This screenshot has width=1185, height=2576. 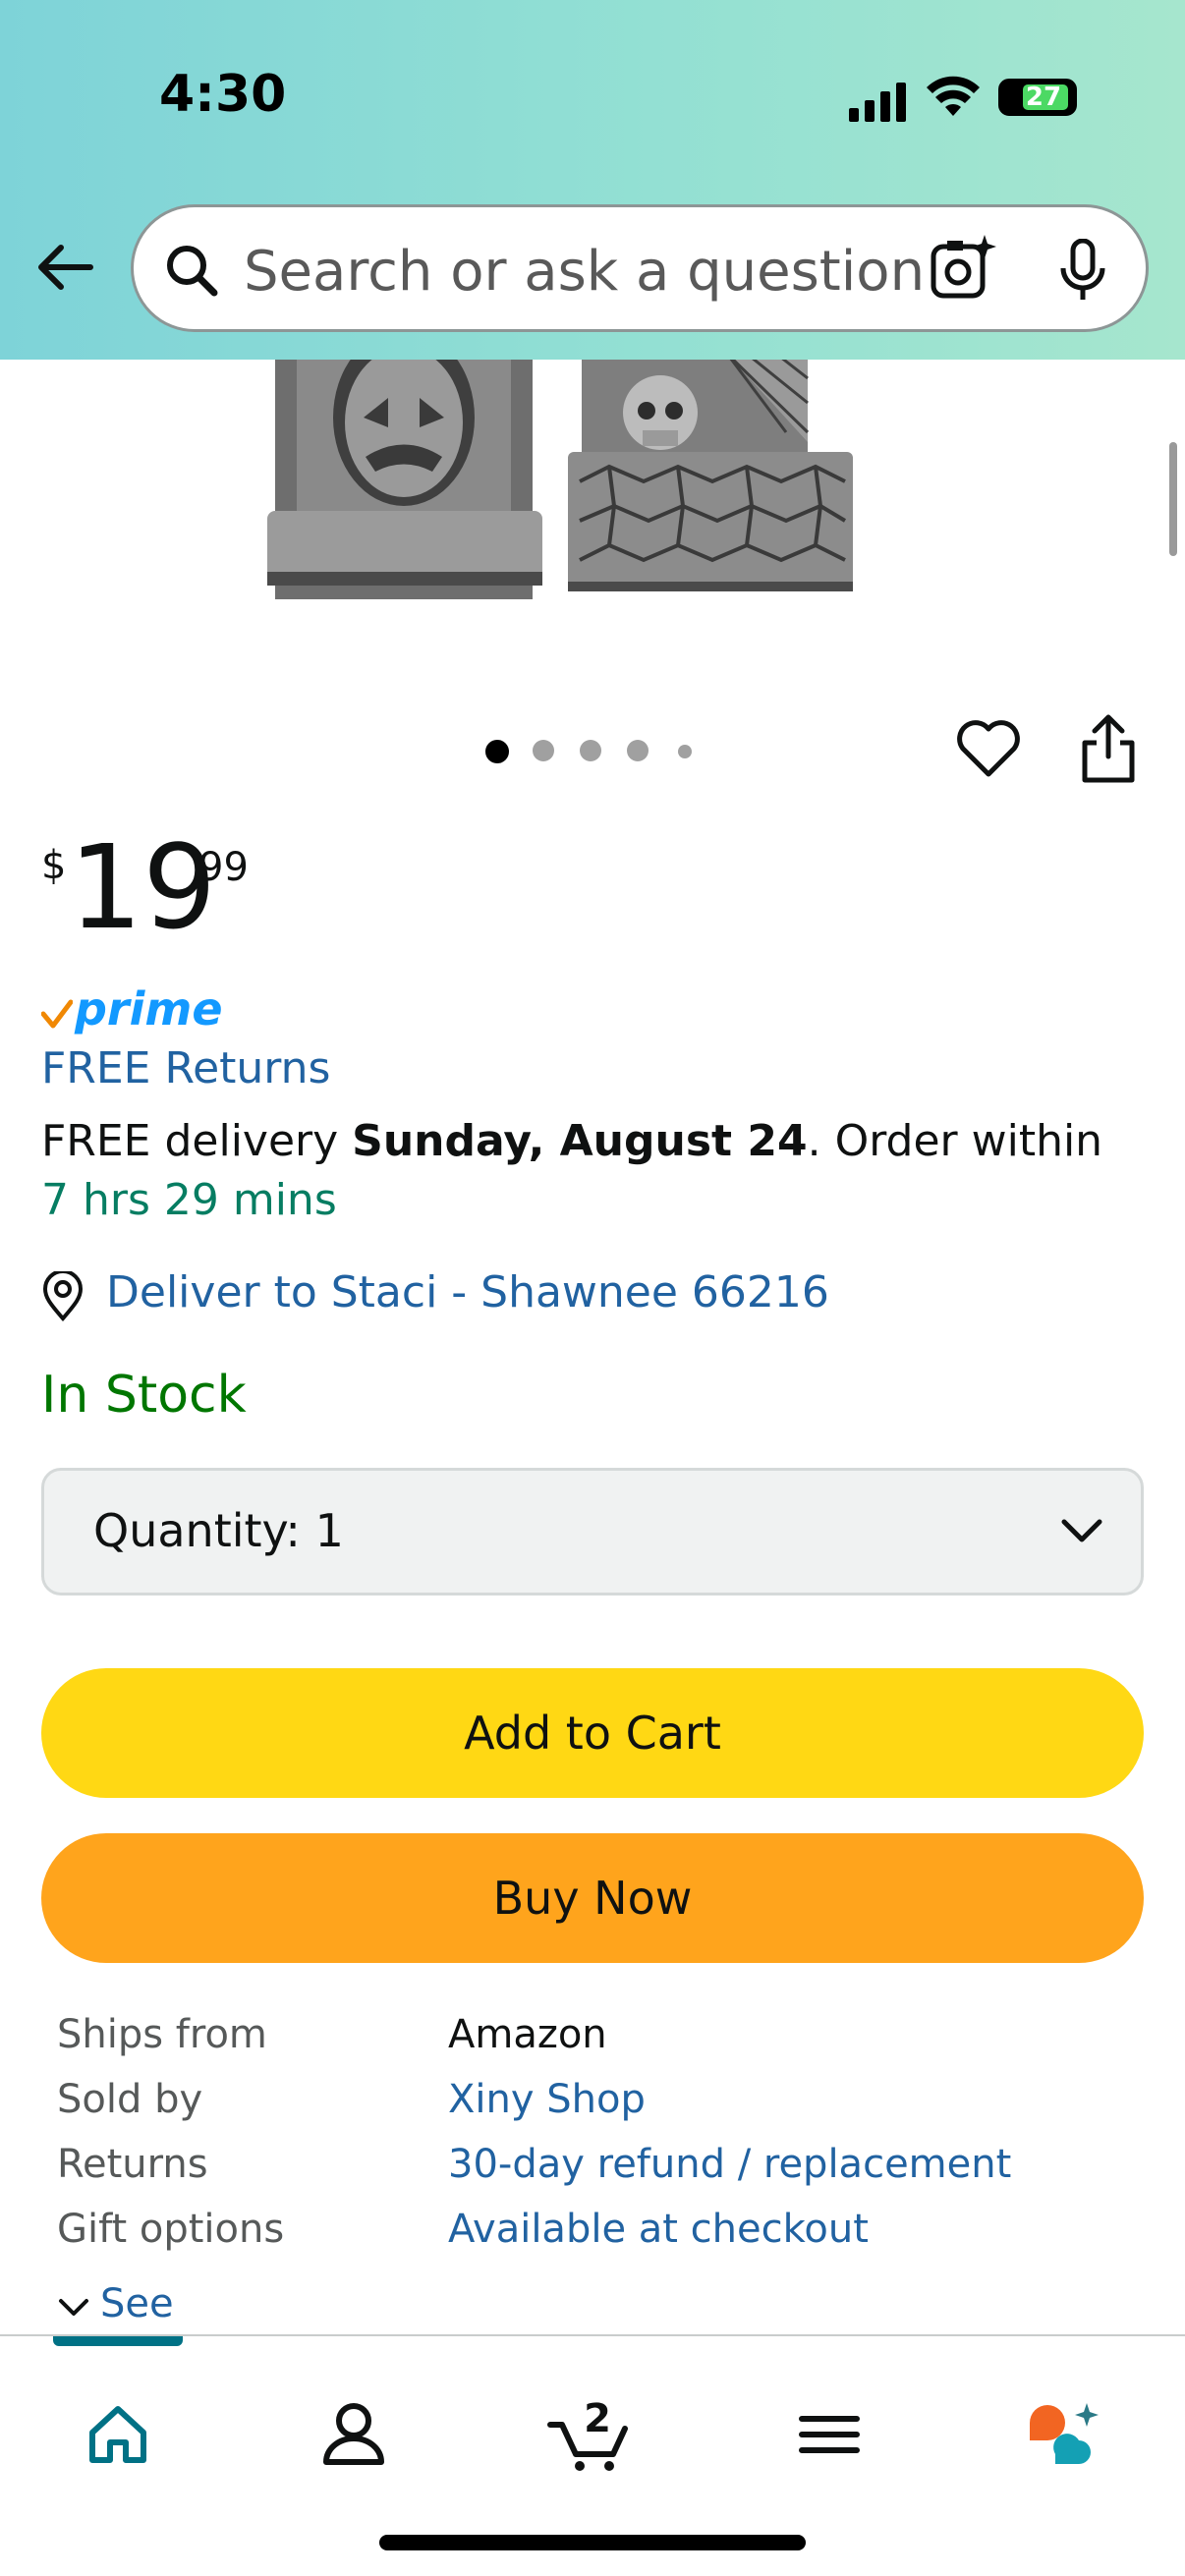 I want to click on back-arrow-icon, so click(x=65, y=267).